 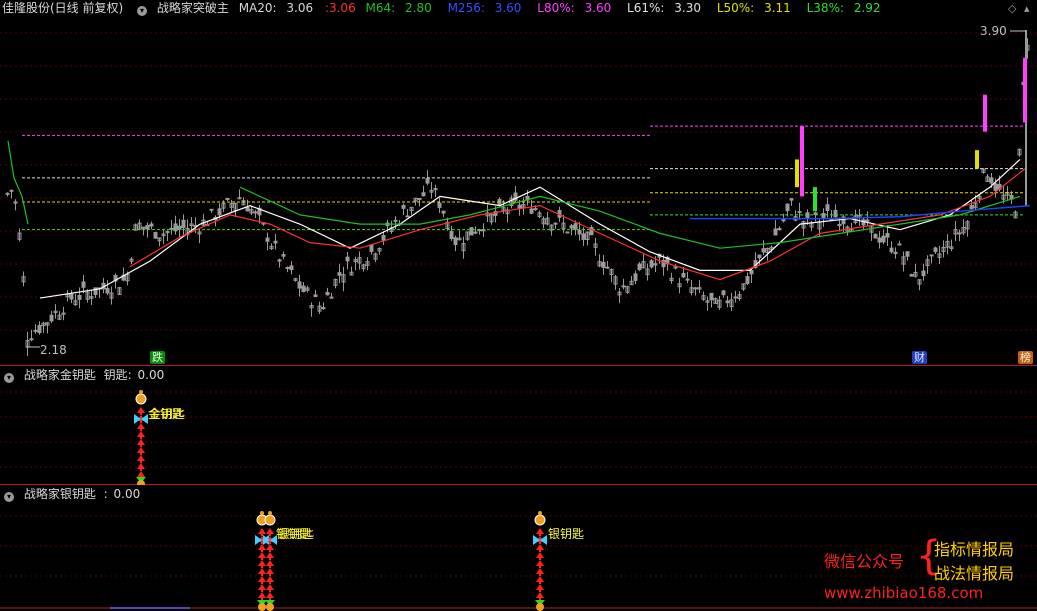 What do you see at coordinates (1027, 8) in the screenshot?
I see `panel-expand-icon: ▴` at bounding box center [1027, 8].